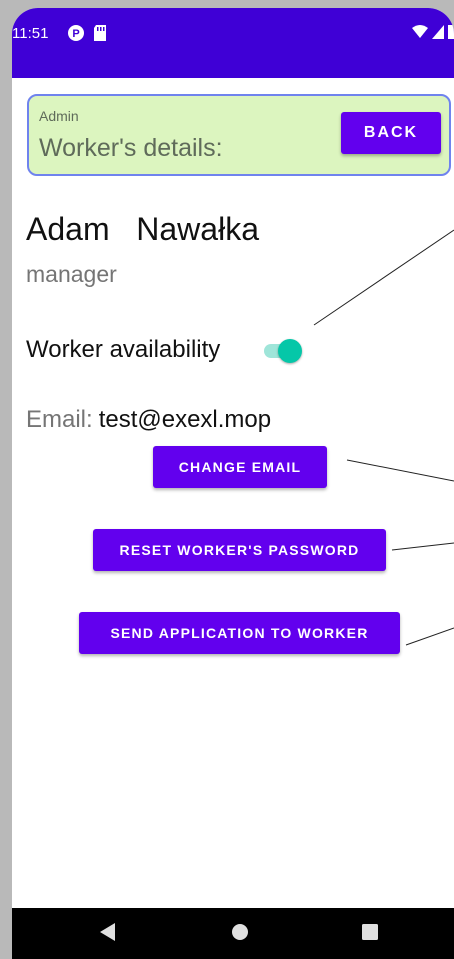 This screenshot has width=454, height=959. I want to click on worker-role: manager, so click(71, 274).